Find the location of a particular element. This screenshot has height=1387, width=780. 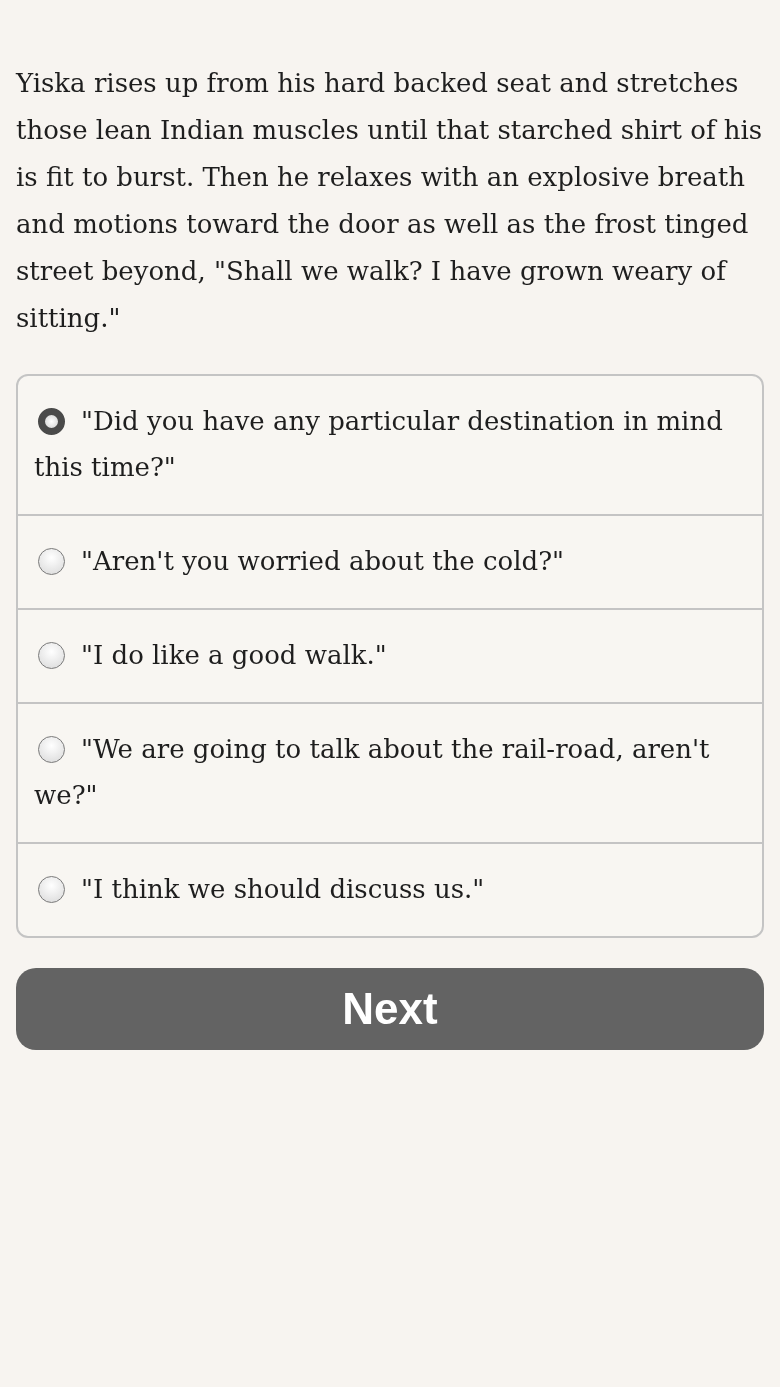

choice-text: "I do like a good walk." is located at coordinates (391, 655).